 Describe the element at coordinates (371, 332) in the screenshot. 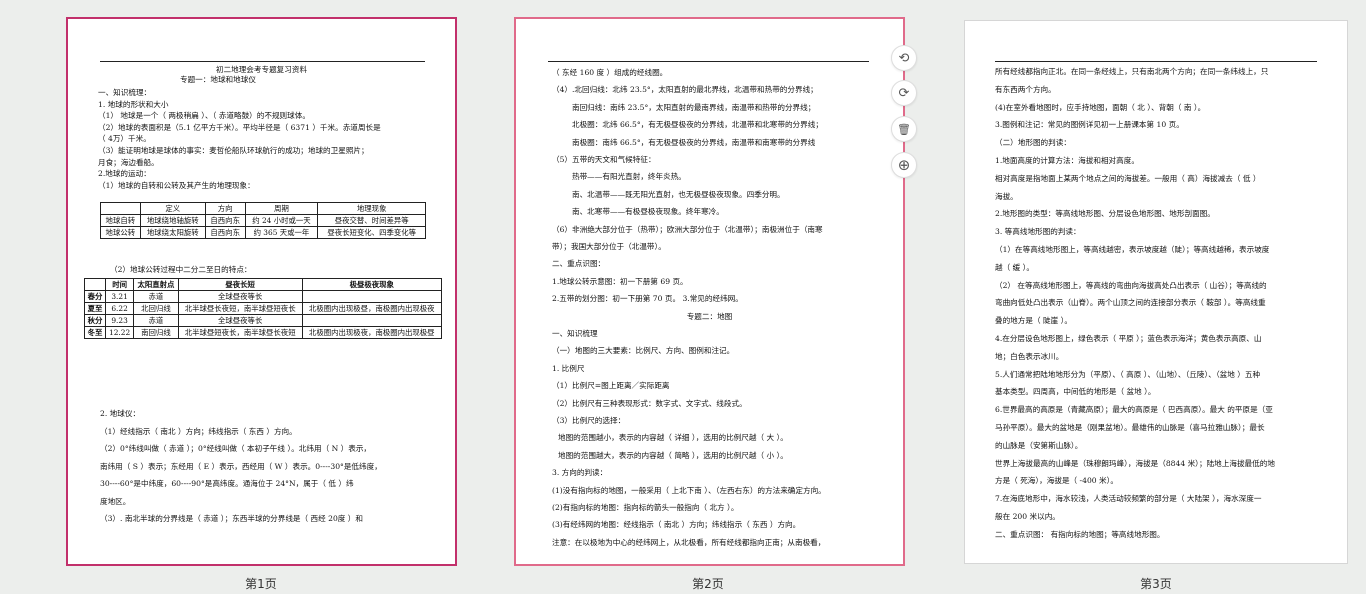

I see `table-cell: 北极圈内出现极夜，南极圈内出现极昼` at that location.